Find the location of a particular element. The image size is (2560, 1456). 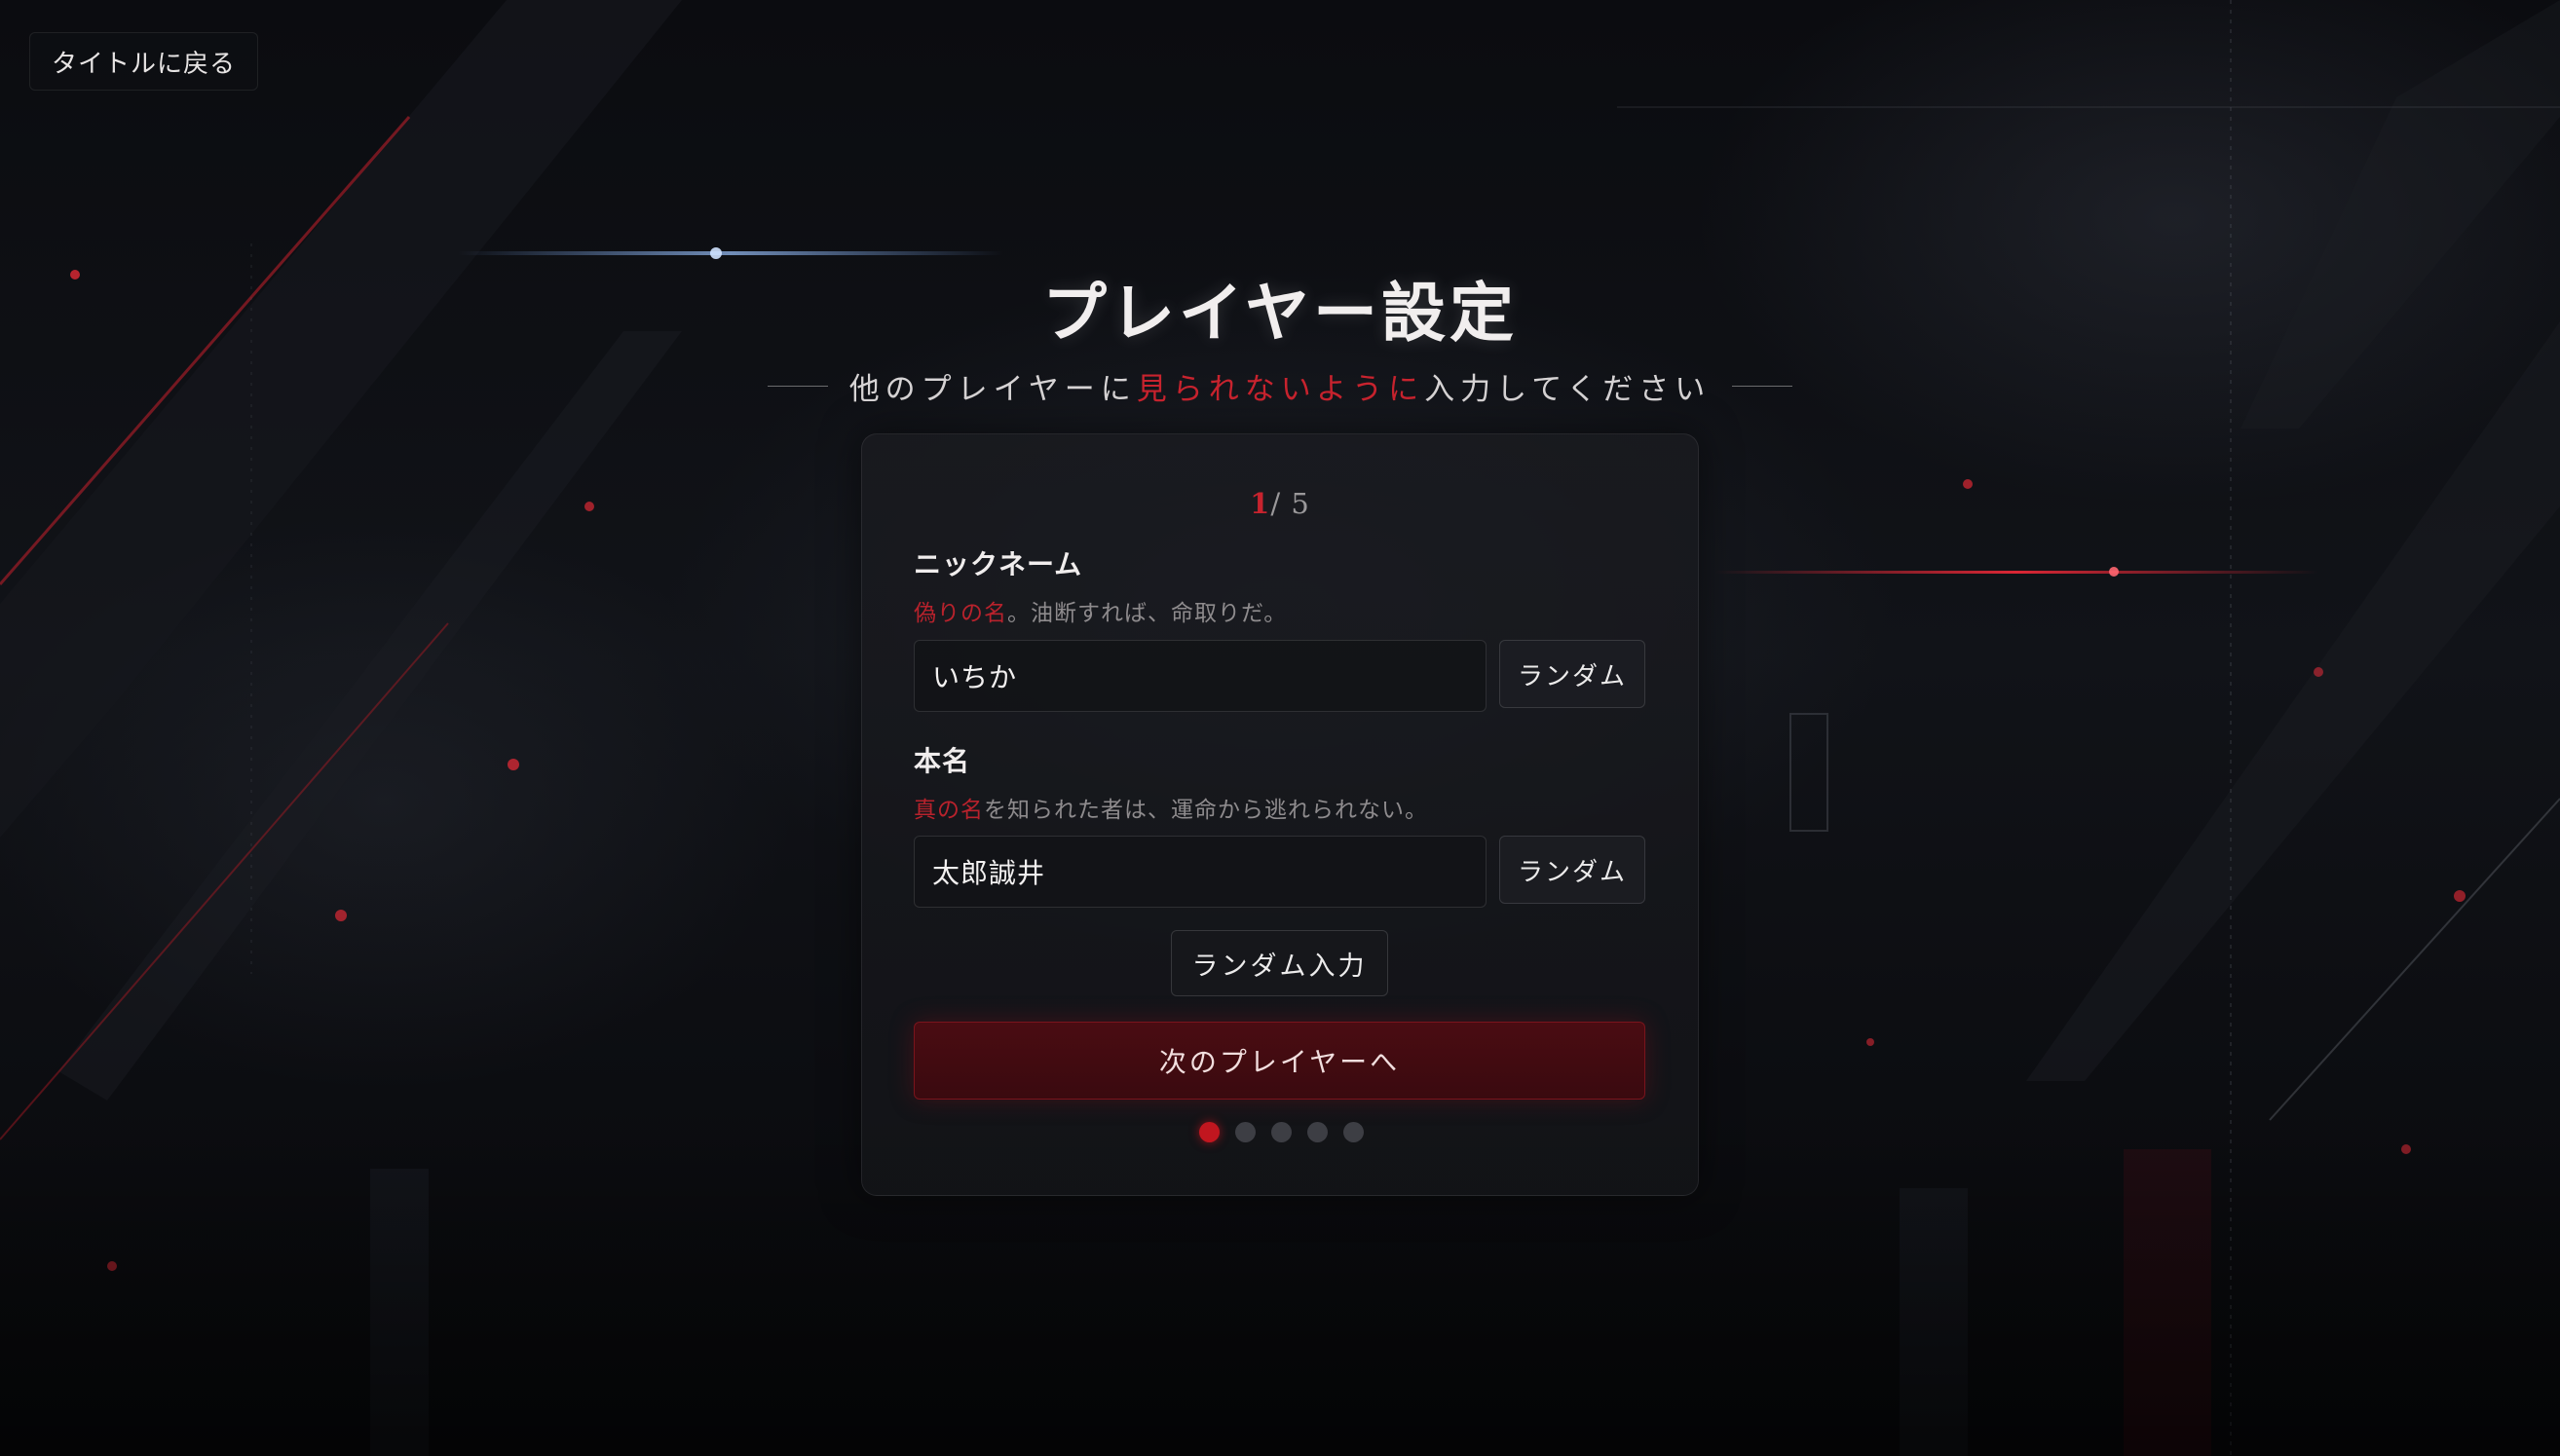

realname-hint-text: を知られた者は、運命から逃れられない。 is located at coordinates (1206, 810).